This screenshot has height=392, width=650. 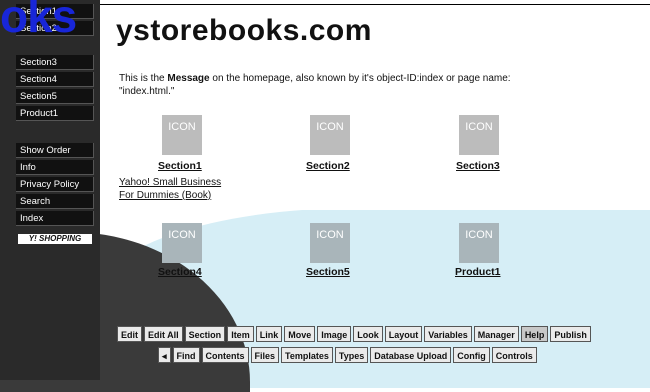 I want to click on product1-icon: ICON, so click(x=479, y=243).